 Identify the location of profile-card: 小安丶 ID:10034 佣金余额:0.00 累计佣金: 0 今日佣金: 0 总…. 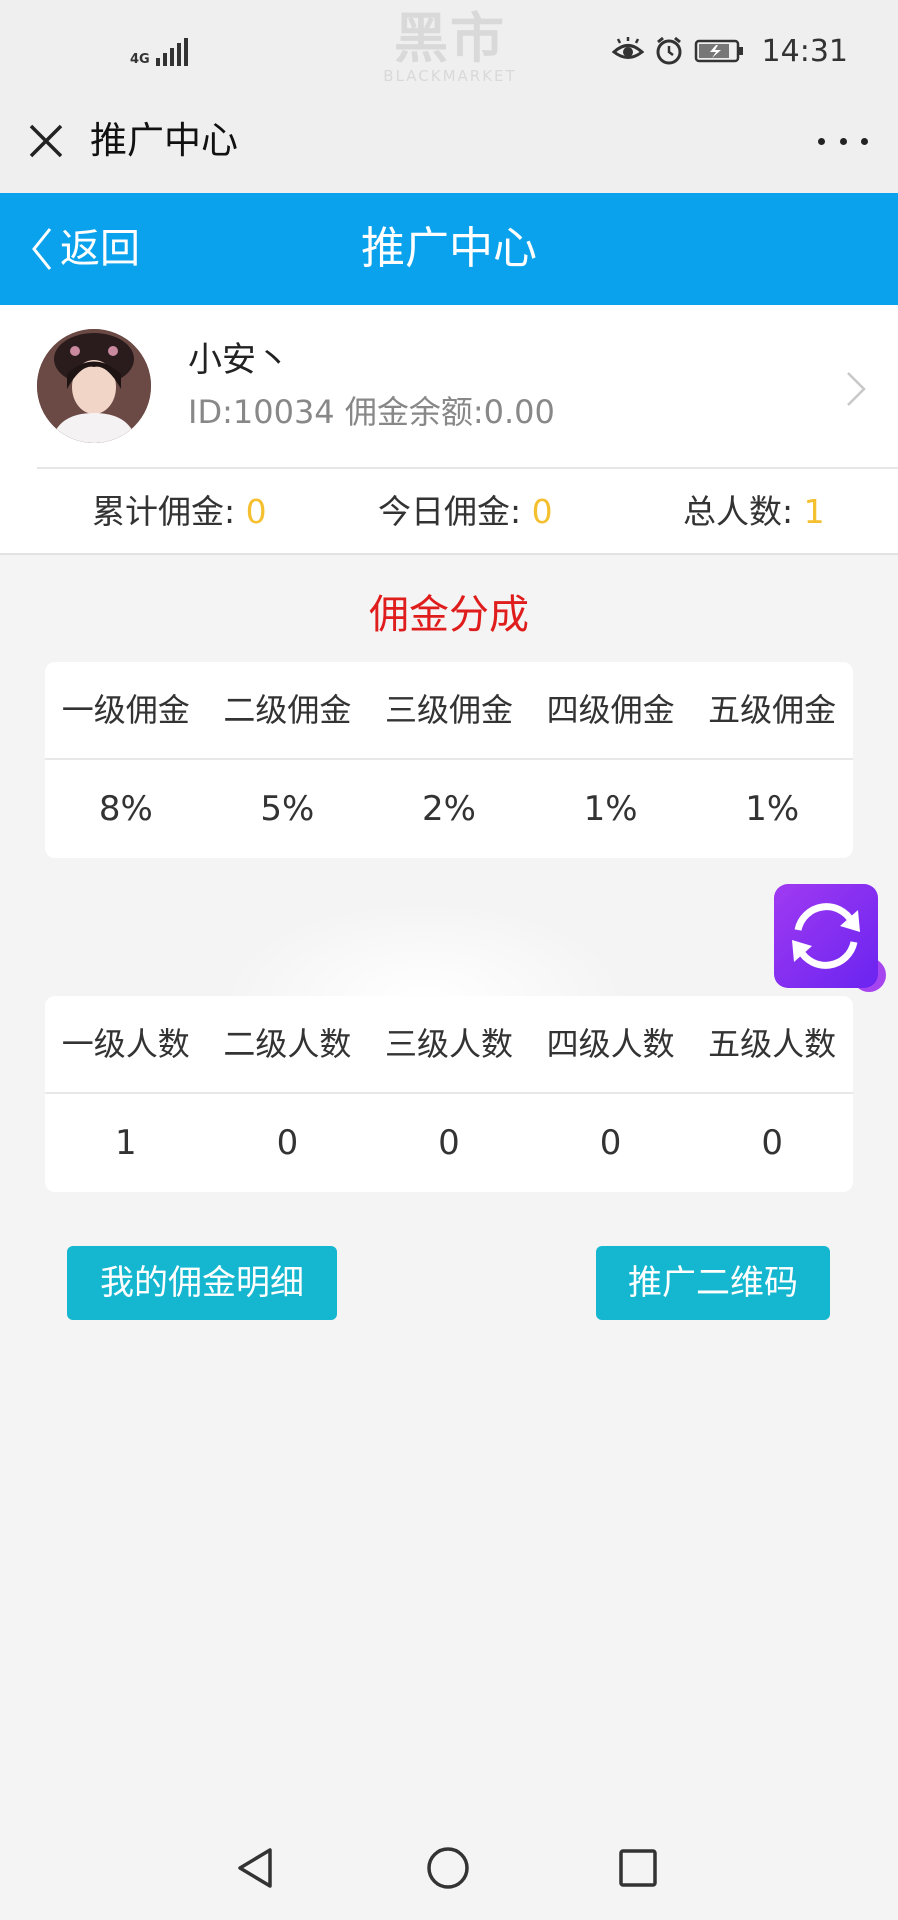
(449, 430).